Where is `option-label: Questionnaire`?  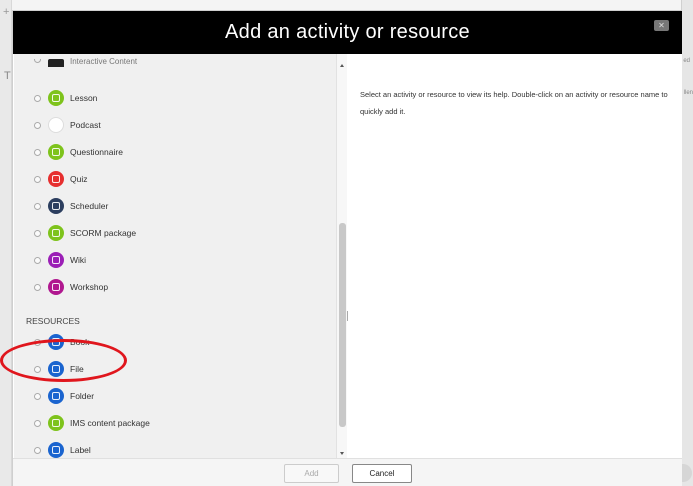
option-label: Questionnaire is located at coordinates (96, 152).